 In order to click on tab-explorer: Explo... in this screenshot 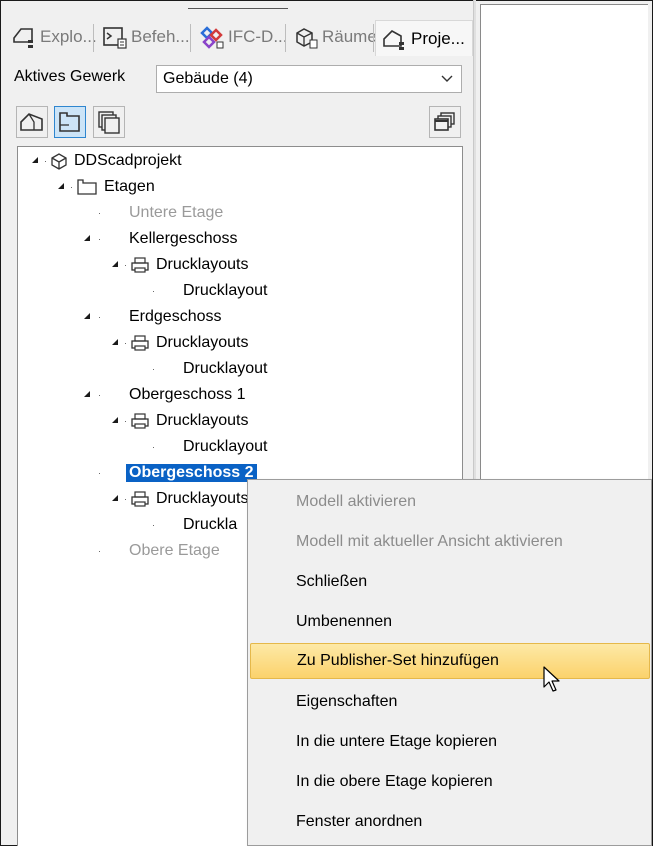, I will do `click(50, 37)`.